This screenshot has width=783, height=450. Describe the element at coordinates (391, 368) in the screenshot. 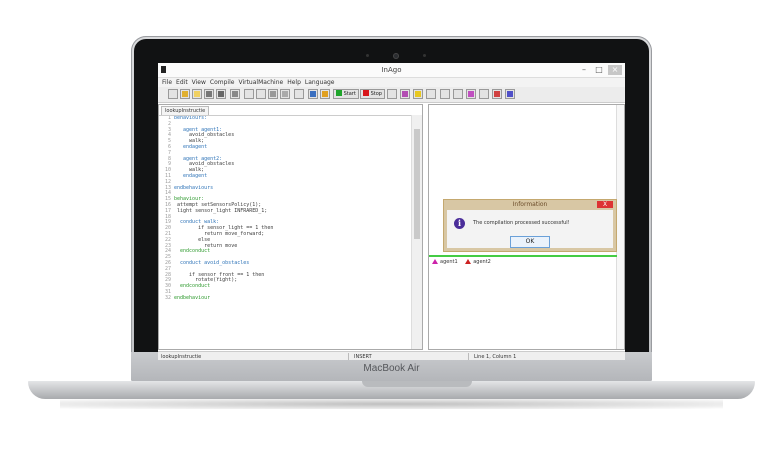

I see `brand-label: MacBook Air` at that location.